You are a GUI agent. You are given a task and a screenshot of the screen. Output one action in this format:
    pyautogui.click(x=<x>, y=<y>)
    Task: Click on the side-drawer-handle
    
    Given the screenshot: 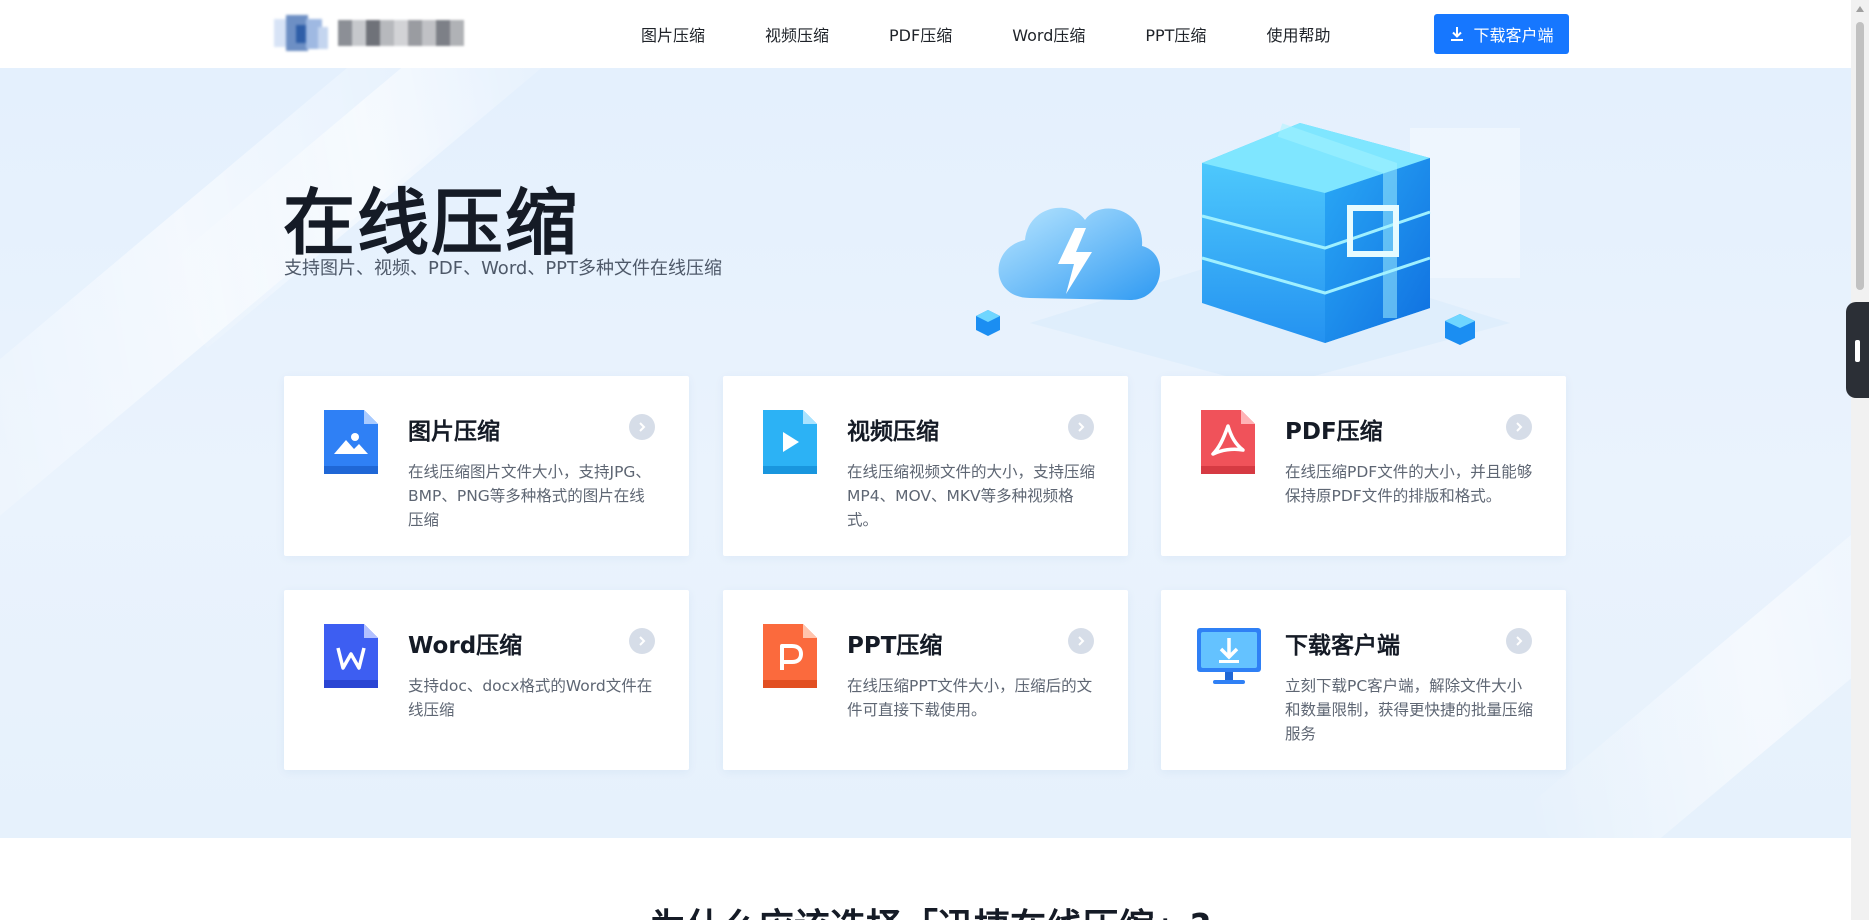 What is the action you would take?
    pyautogui.click(x=1857, y=350)
    